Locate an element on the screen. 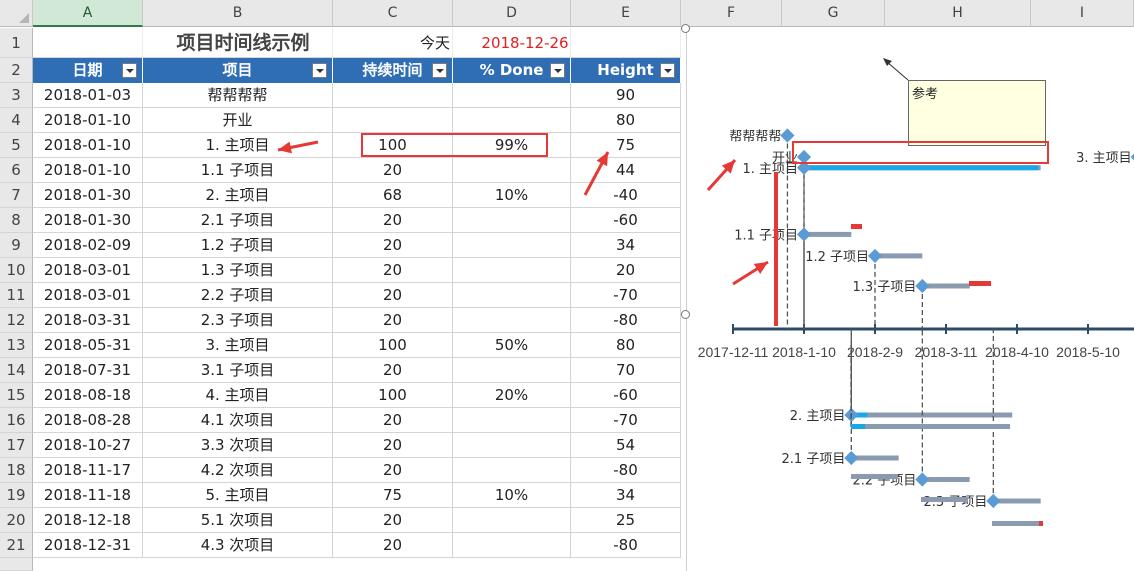  milestone-label: 3. 主项目 is located at coordinates (1104, 158).